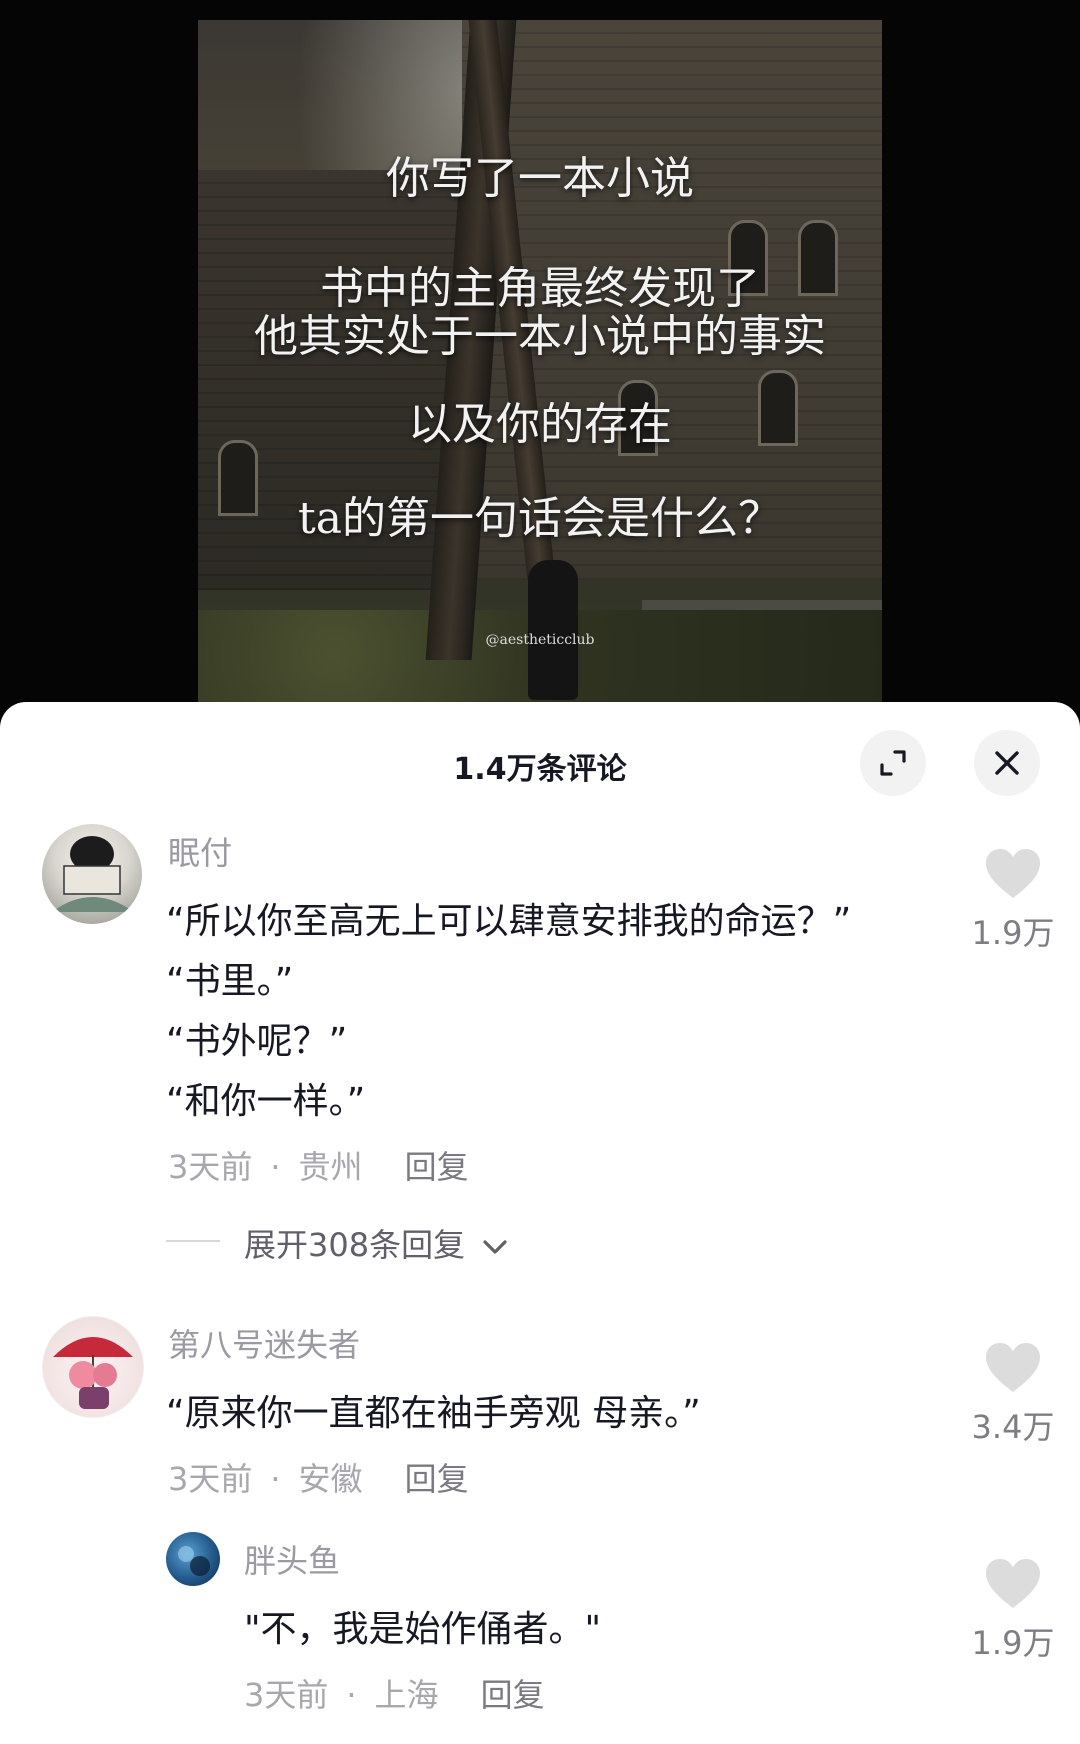  What do you see at coordinates (540, 336) in the screenshot?
I see `video-caption-line: 他其实处于一本小说中的事实` at bounding box center [540, 336].